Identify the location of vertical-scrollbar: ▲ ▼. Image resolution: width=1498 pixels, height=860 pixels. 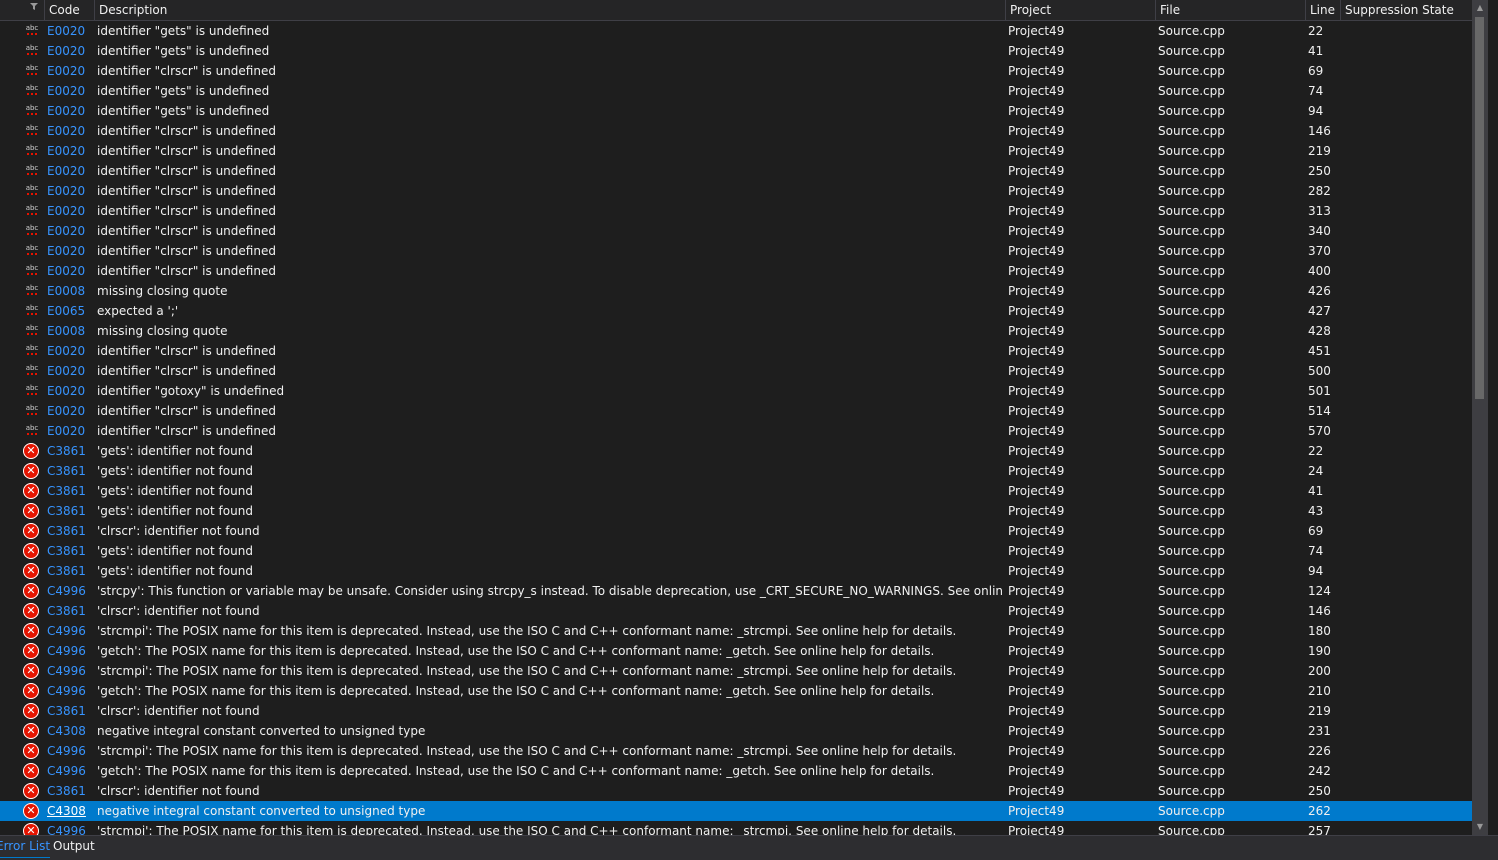
(1480, 417).